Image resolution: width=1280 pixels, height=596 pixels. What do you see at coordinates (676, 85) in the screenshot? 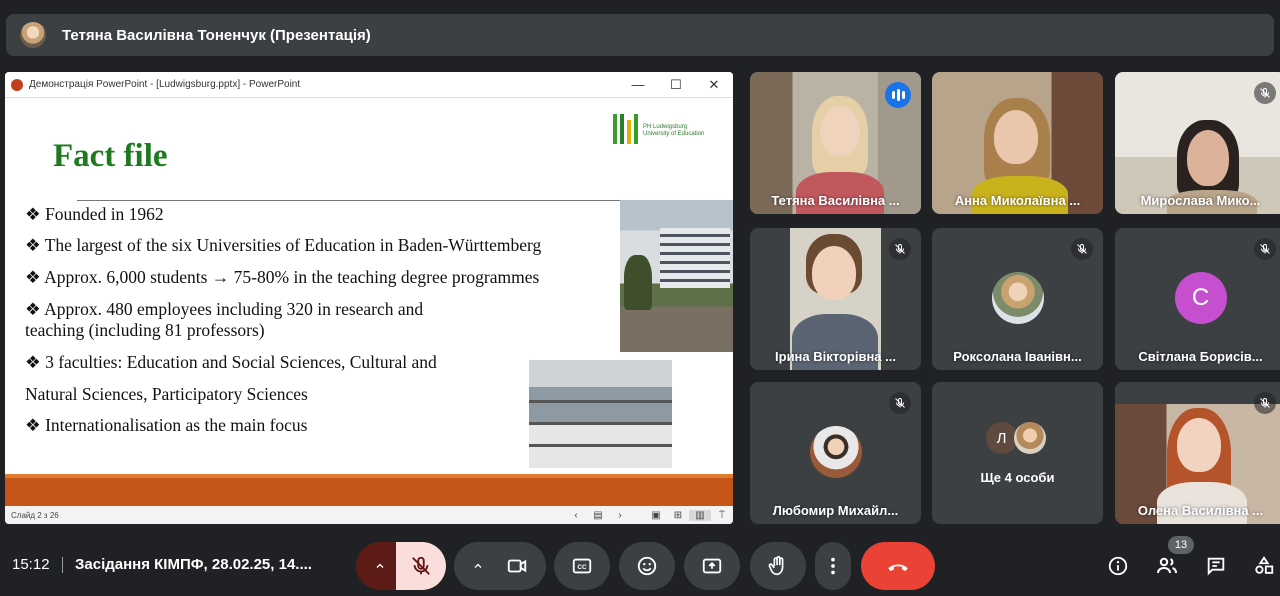
I see `maximize-icon: ☐` at bounding box center [676, 85].